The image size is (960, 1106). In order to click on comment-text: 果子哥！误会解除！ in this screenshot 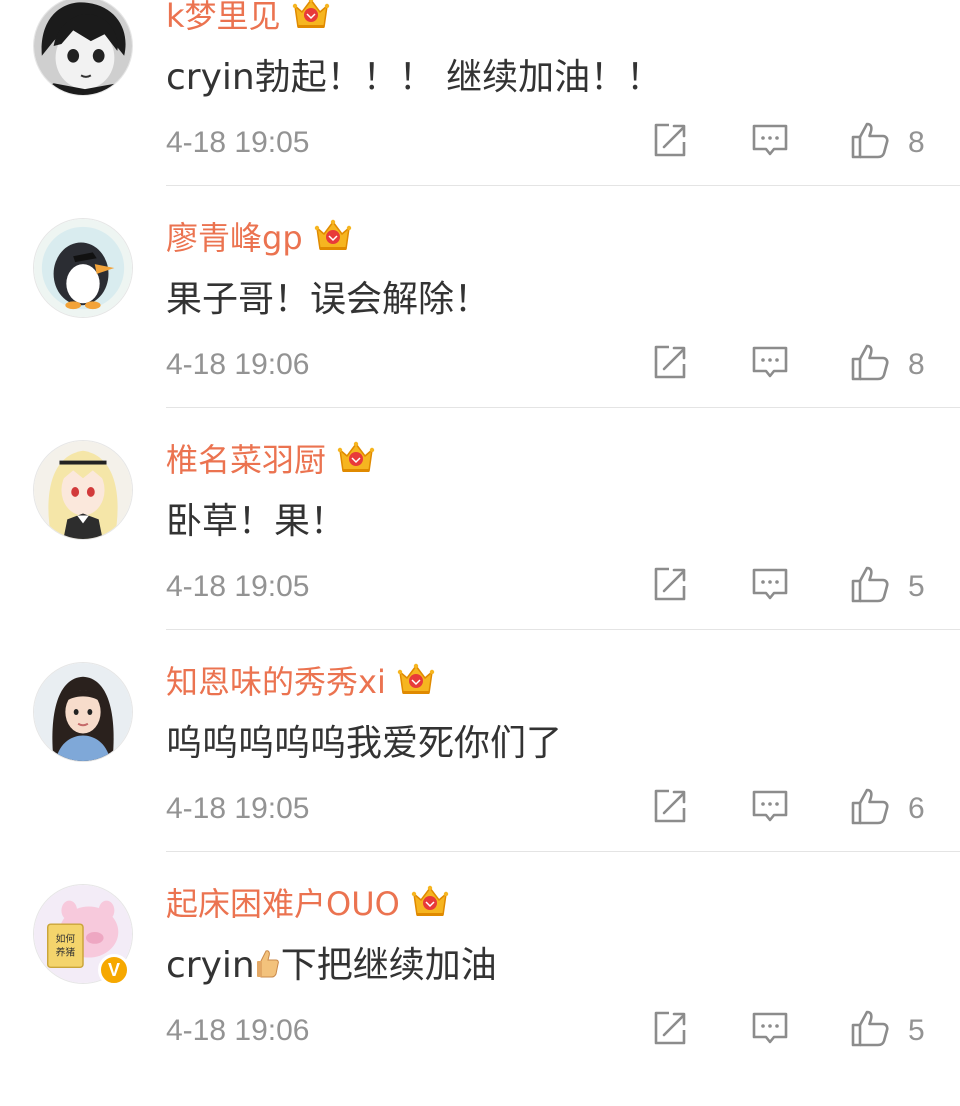, I will do `click(328, 299)`.